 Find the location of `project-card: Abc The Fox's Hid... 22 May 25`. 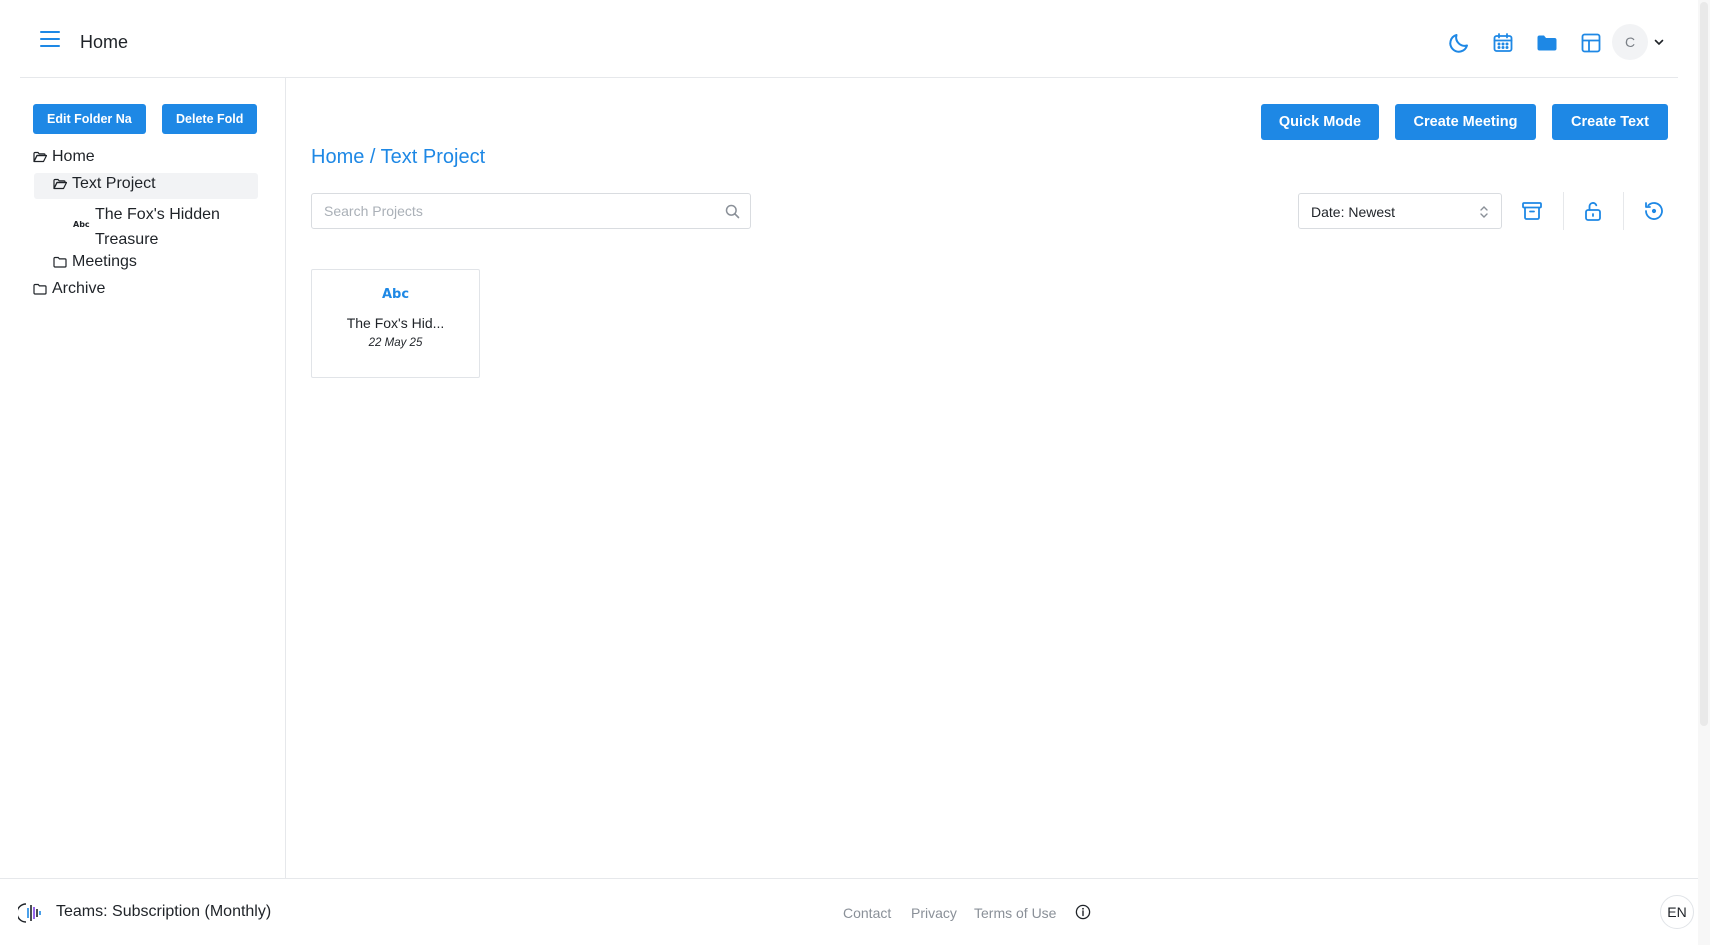

project-card: Abc The Fox's Hid... 22 May 25 is located at coordinates (395, 323).